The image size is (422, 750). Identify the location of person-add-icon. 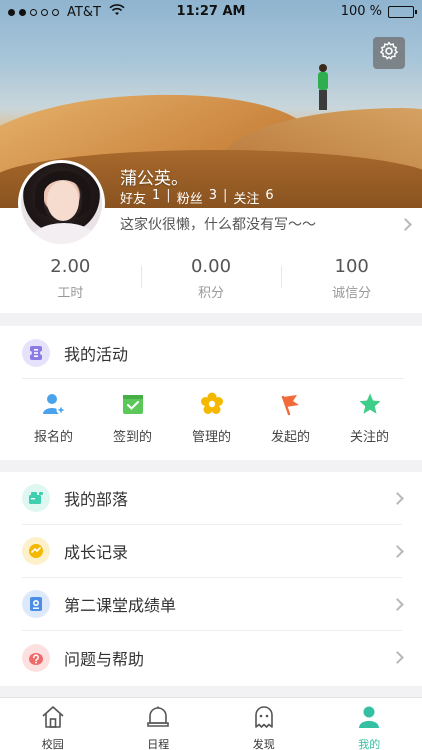
(53, 404).